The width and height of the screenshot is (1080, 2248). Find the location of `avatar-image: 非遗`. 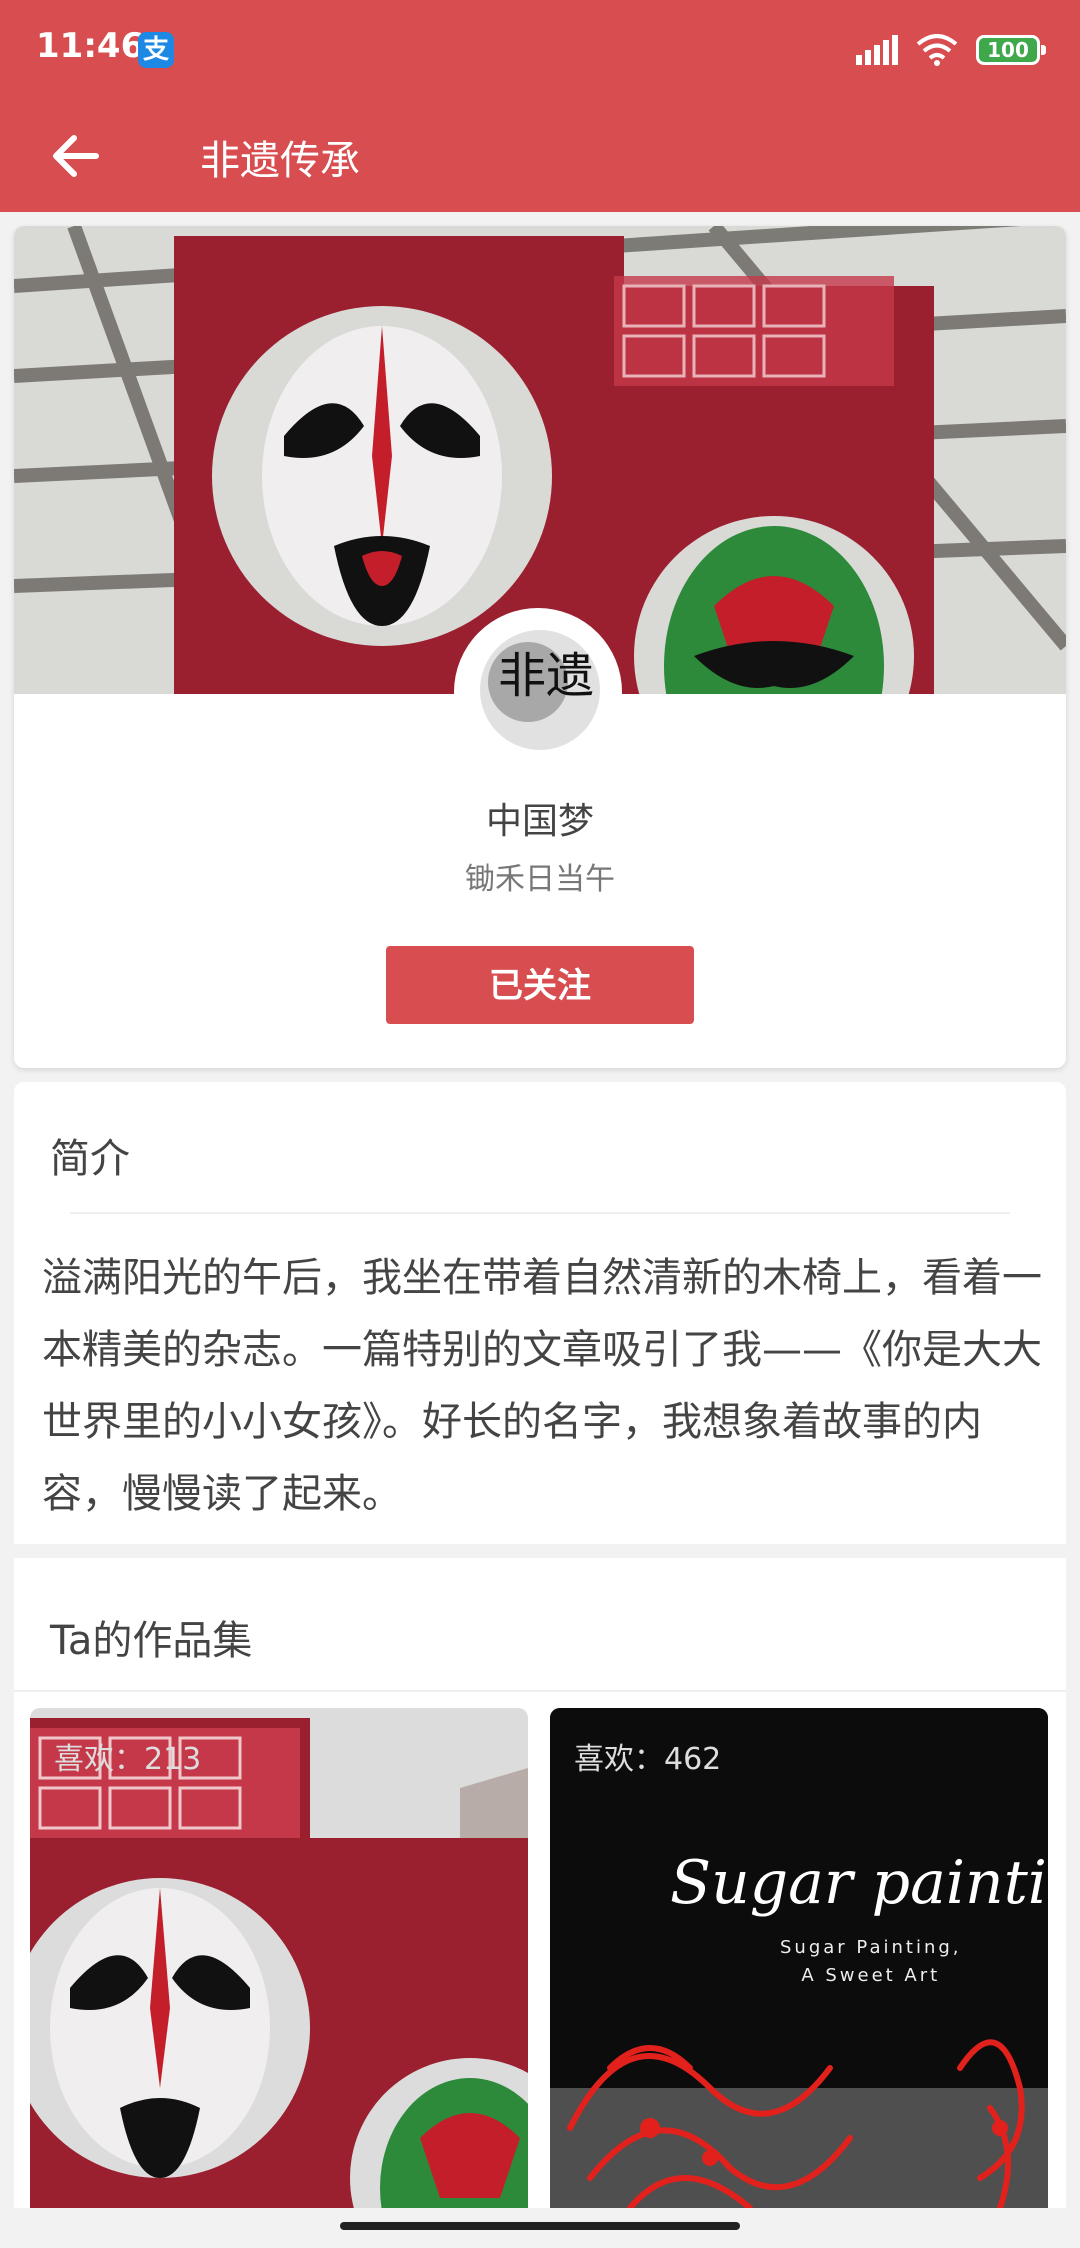

avatar-image: 非遗 is located at coordinates (538, 692).